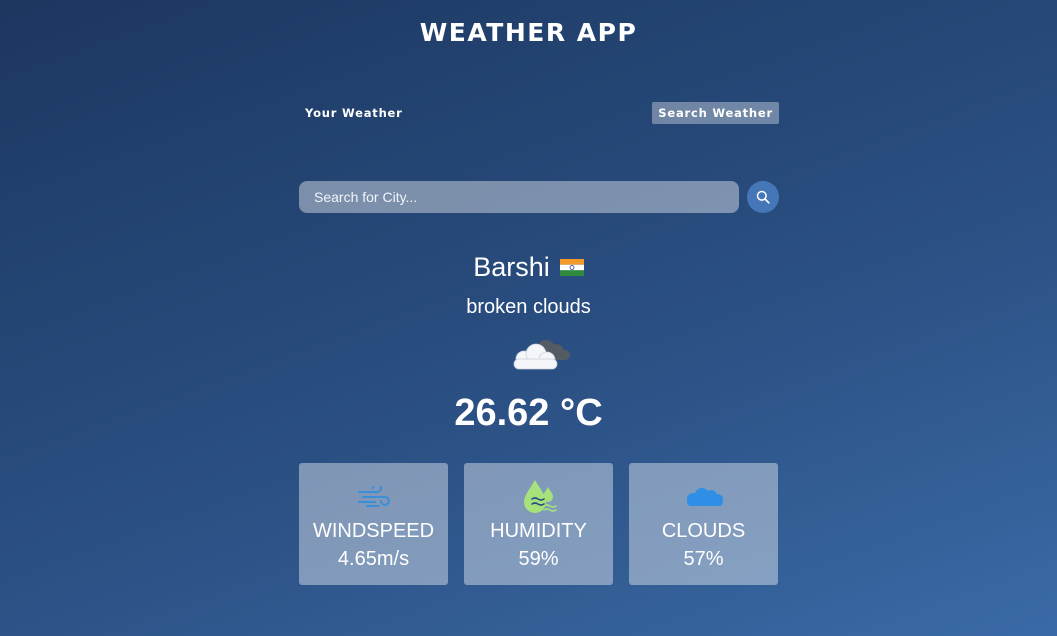 The width and height of the screenshot is (1057, 636). I want to click on temperature: 26.62 °C, so click(528, 413).